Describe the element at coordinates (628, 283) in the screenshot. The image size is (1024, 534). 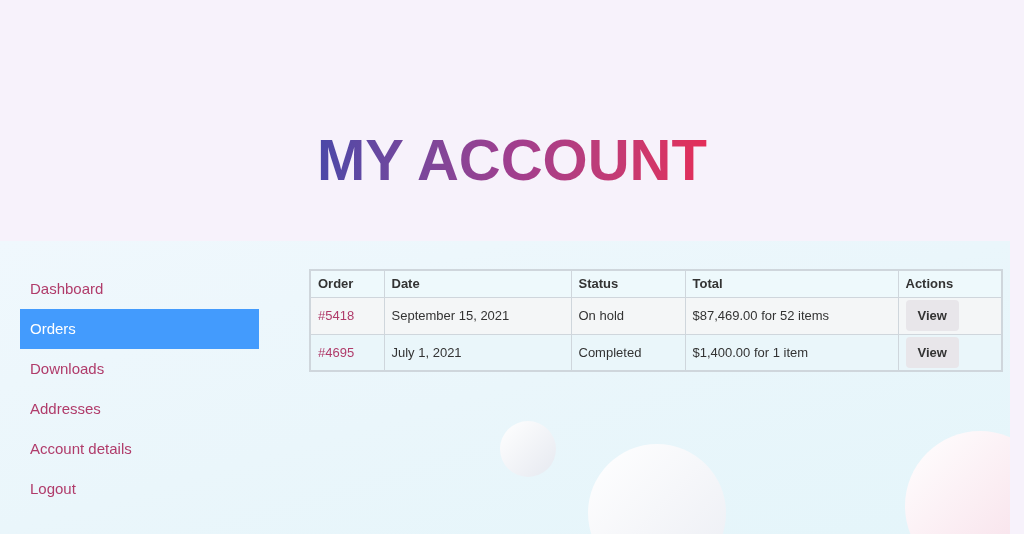
I see `column-header: Status` at that location.